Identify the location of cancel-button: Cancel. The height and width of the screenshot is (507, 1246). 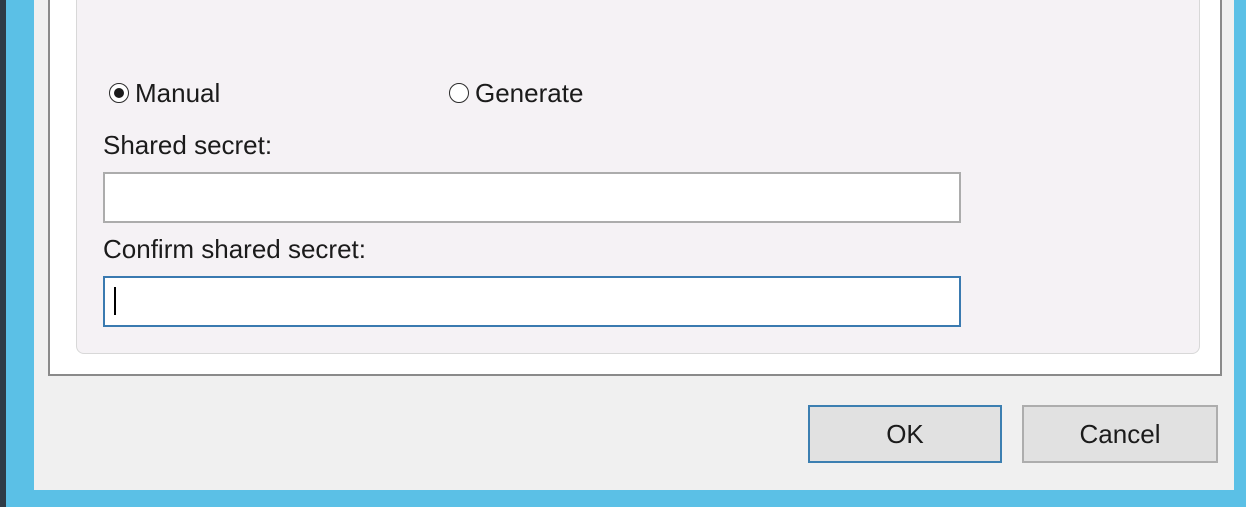
(1120, 434).